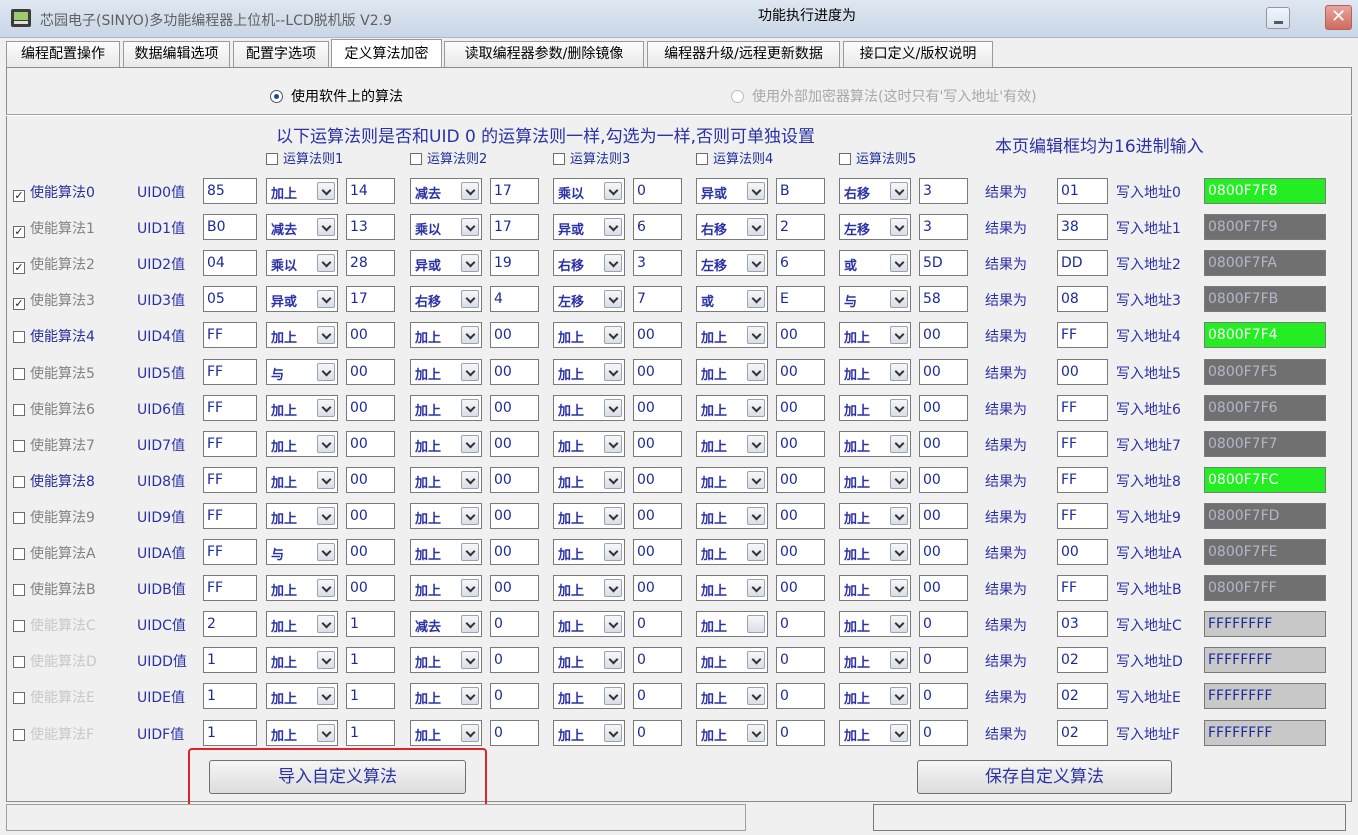 The height and width of the screenshot is (835, 1358). What do you see at coordinates (54, 192) in the screenshot?
I see `enable-checkbox: ✓ 使能算法0` at bounding box center [54, 192].